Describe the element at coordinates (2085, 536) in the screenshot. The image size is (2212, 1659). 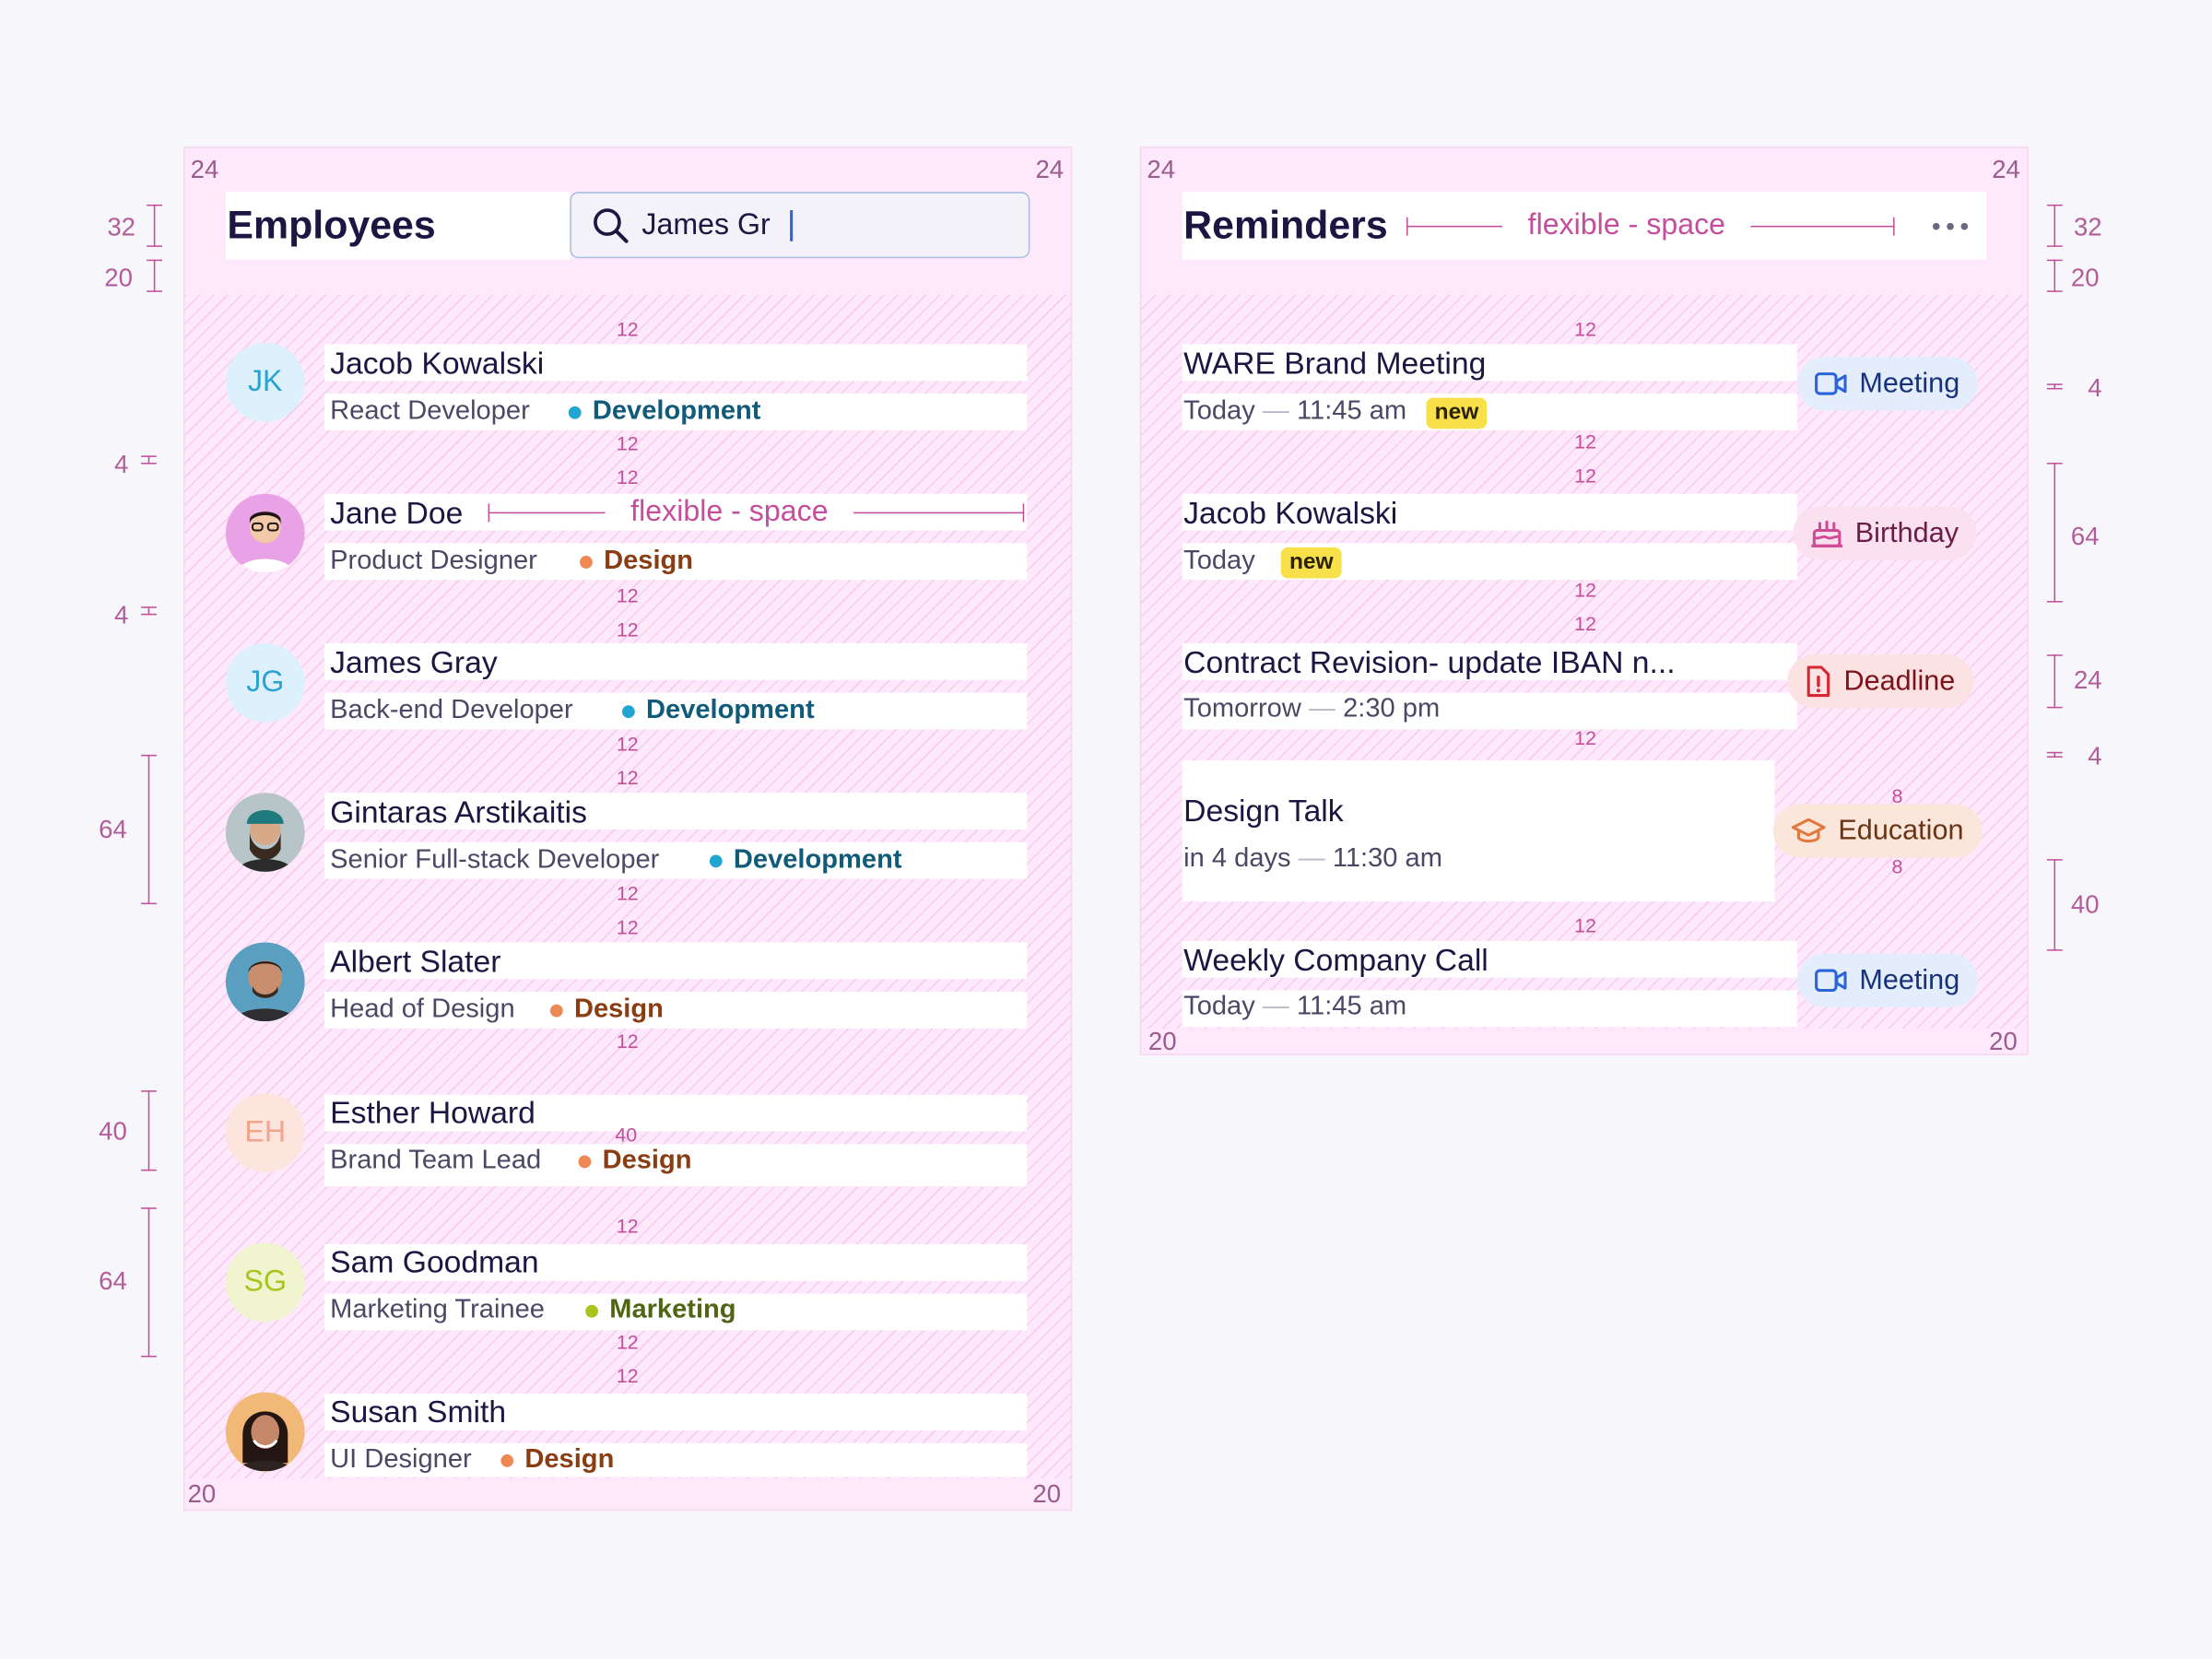
I see `dimension-label: 64` at that location.